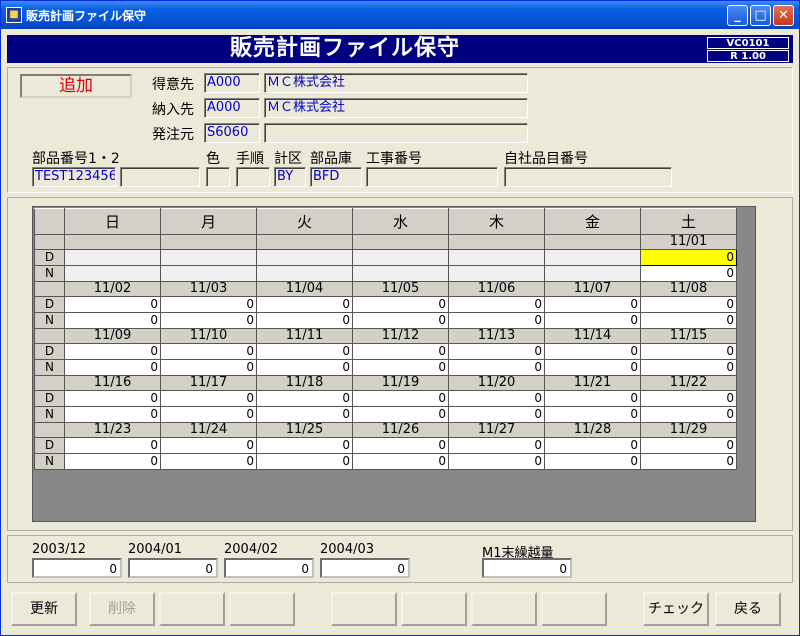 This screenshot has width=800, height=636. Describe the element at coordinates (232, 133) in the screenshot. I see `order-code-field: S6060` at that location.